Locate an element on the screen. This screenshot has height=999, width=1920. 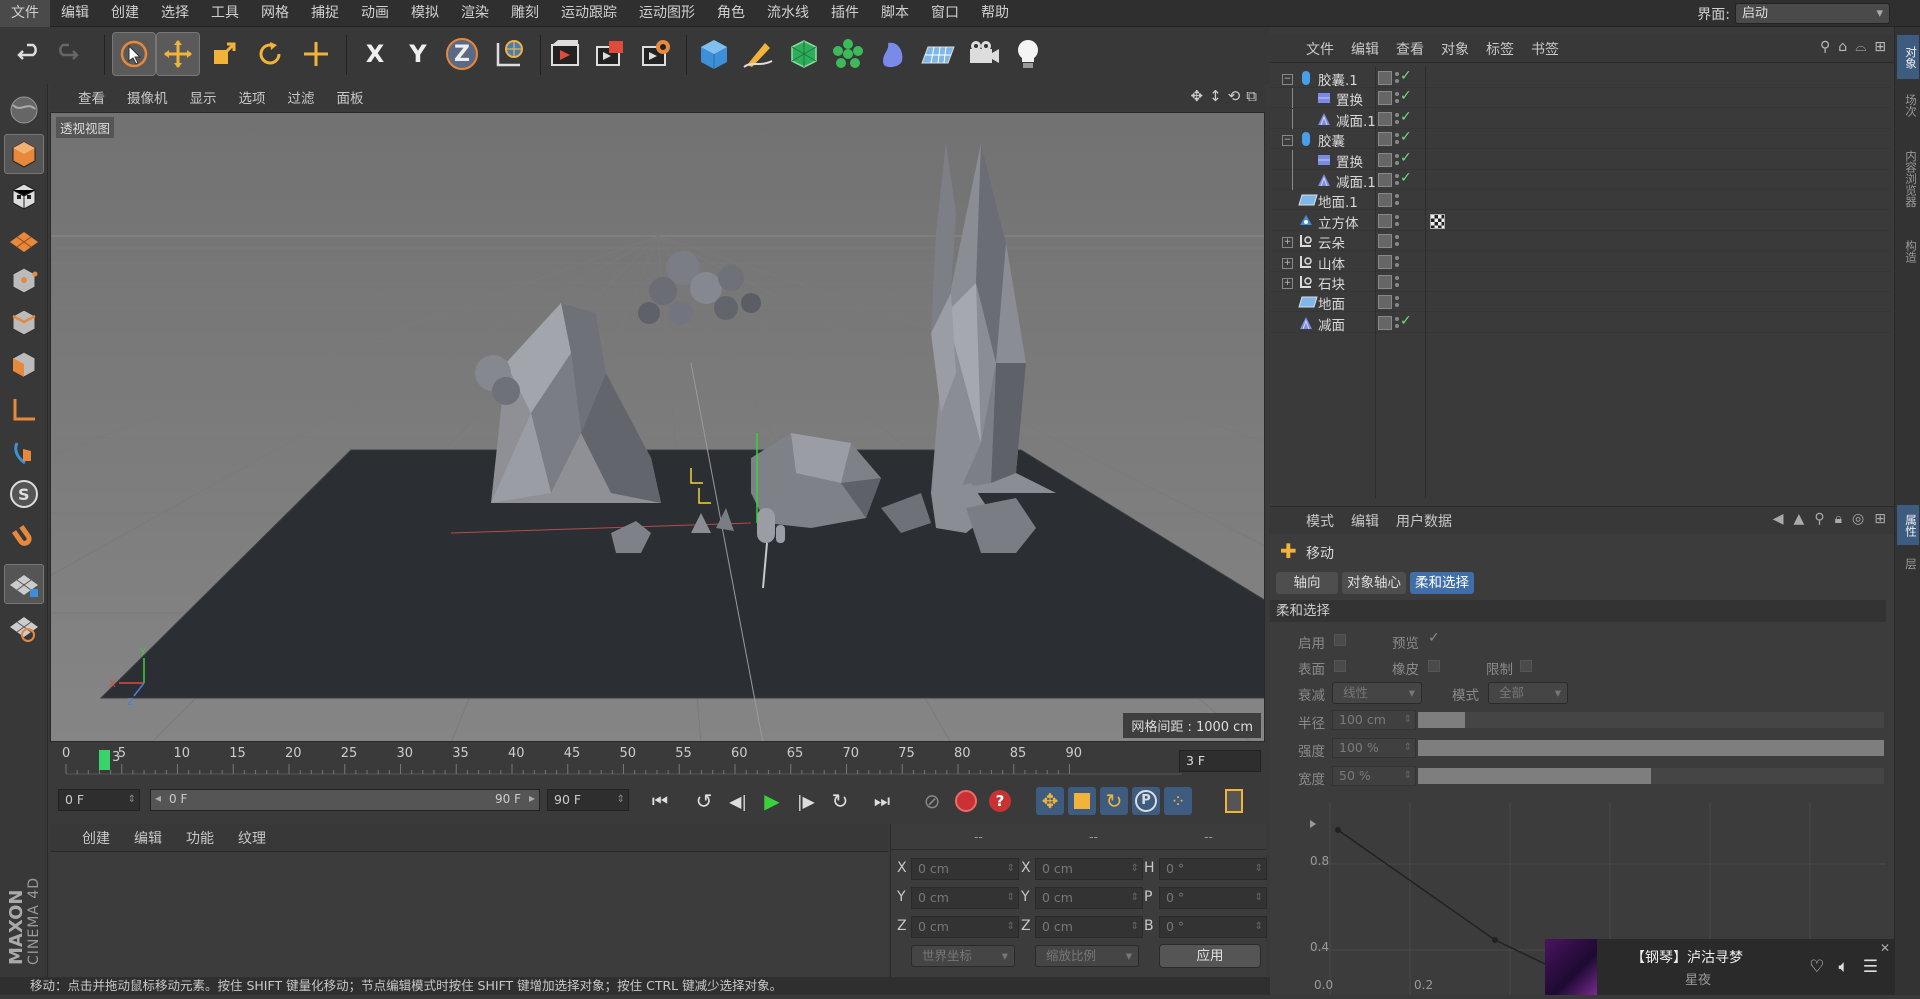
texture-mode-icon is located at coordinates (24, 196).